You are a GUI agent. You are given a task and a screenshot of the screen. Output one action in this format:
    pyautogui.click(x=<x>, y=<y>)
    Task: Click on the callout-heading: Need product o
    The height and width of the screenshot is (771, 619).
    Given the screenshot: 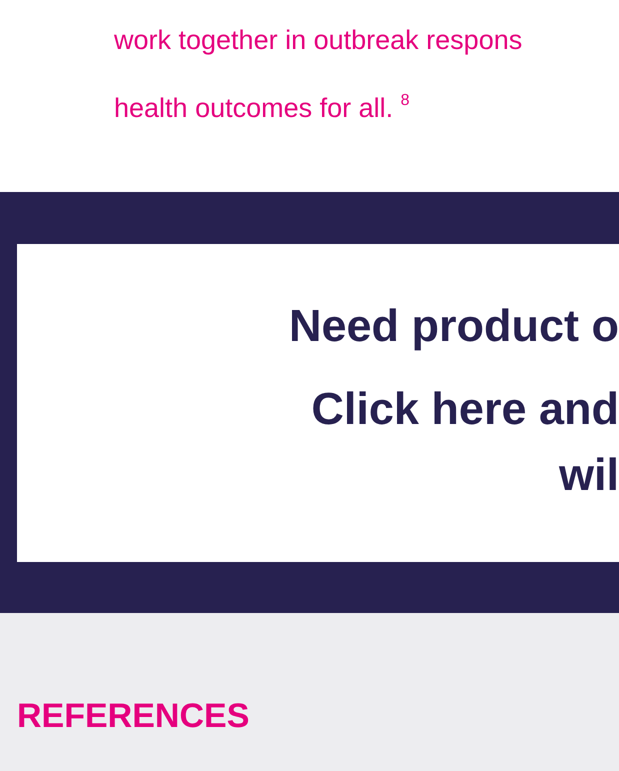 What is the action you would take?
    pyautogui.click(x=453, y=326)
    